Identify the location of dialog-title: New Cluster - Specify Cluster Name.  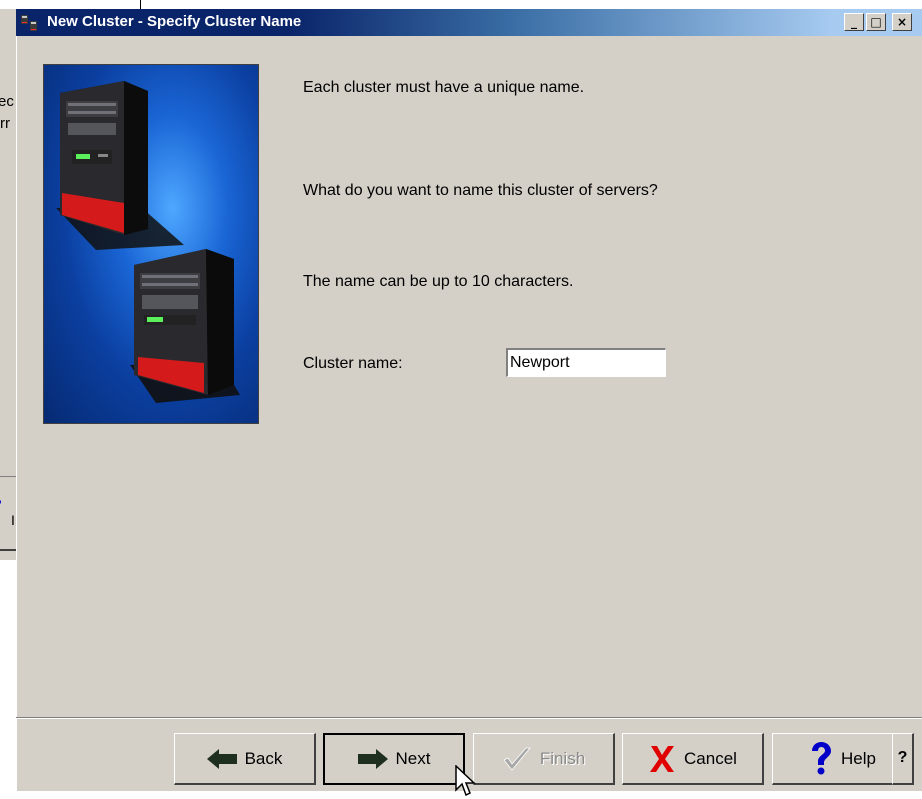
(174, 21).